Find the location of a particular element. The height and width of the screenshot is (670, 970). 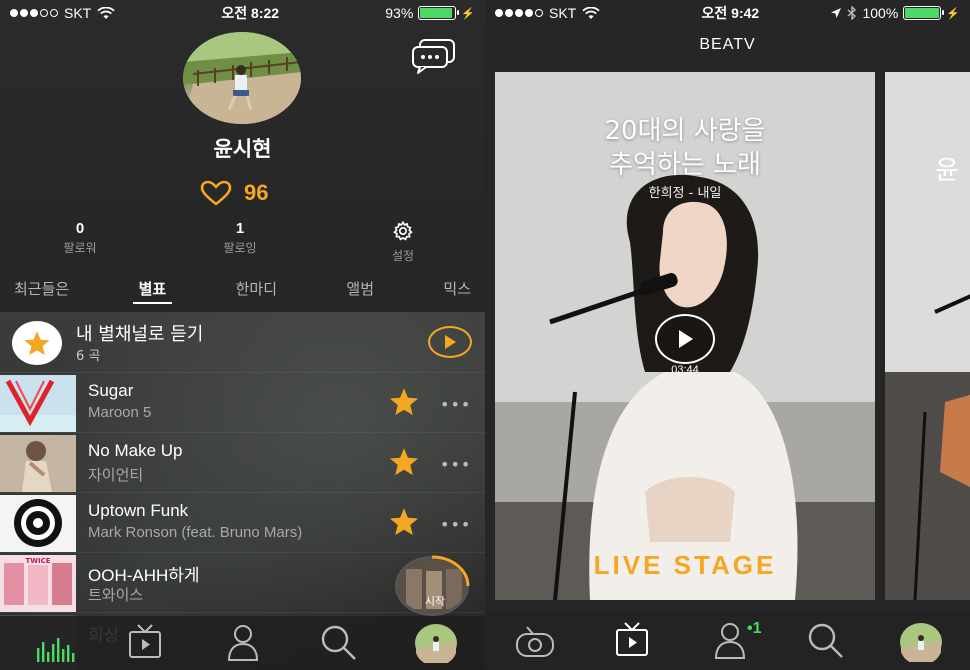

status-right: 100% ⚡ is located at coordinates (895, 13).